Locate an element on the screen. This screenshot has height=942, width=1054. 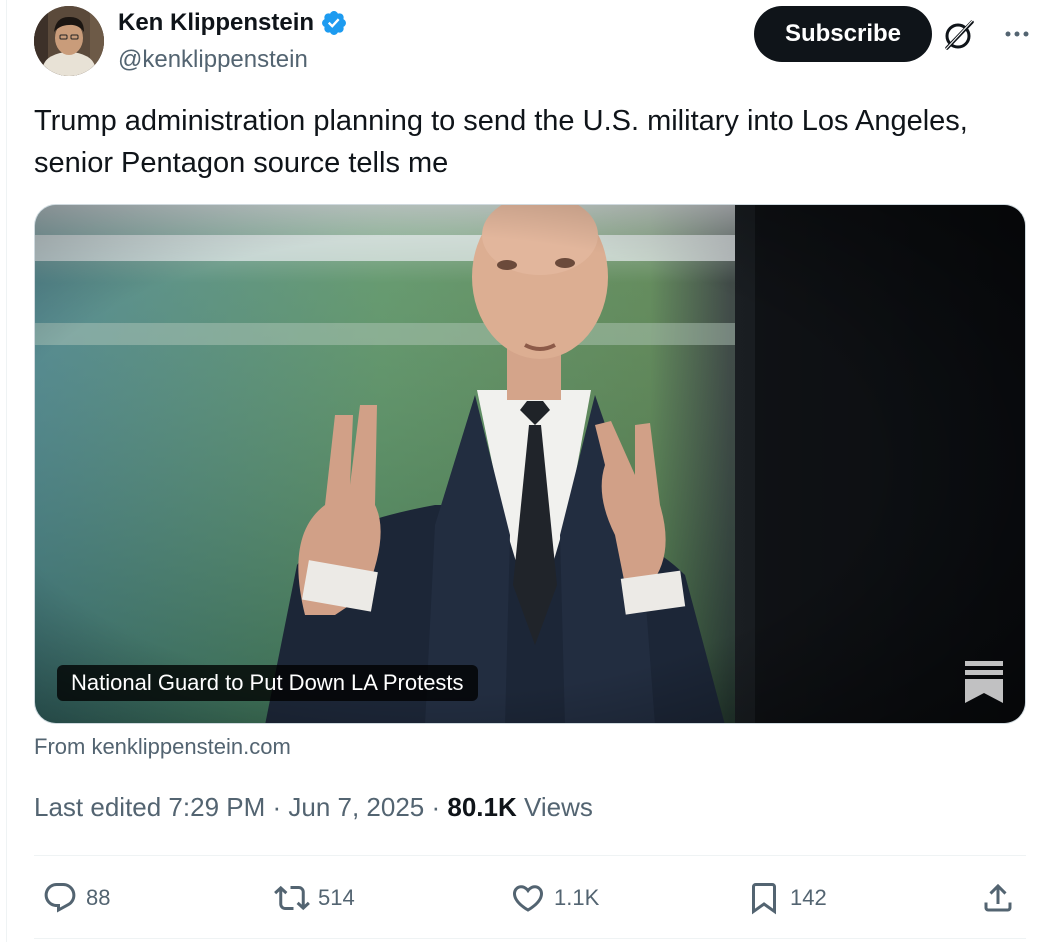
avatar is located at coordinates (69, 41).